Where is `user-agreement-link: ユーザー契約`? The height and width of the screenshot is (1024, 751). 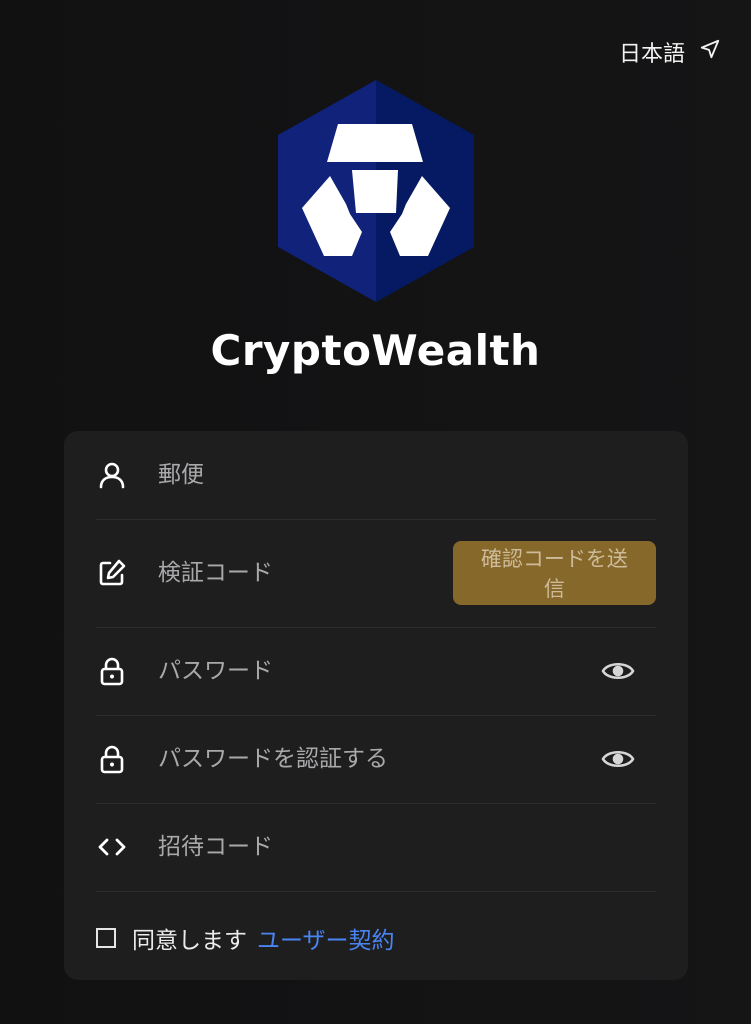 user-agreement-link: ユーザー契約 is located at coordinates (326, 938).